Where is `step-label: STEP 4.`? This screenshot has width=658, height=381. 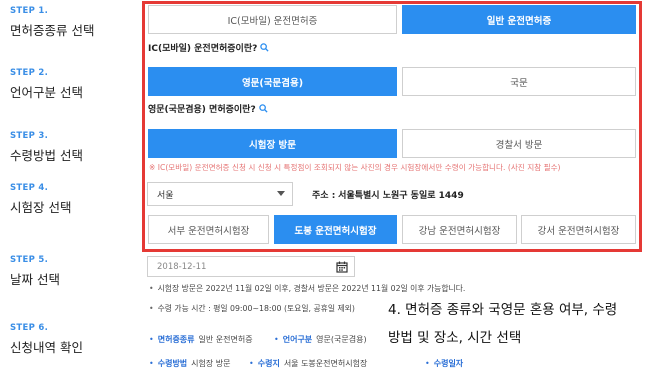
step-label: STEP 4. is located at coordinates (29, 188).